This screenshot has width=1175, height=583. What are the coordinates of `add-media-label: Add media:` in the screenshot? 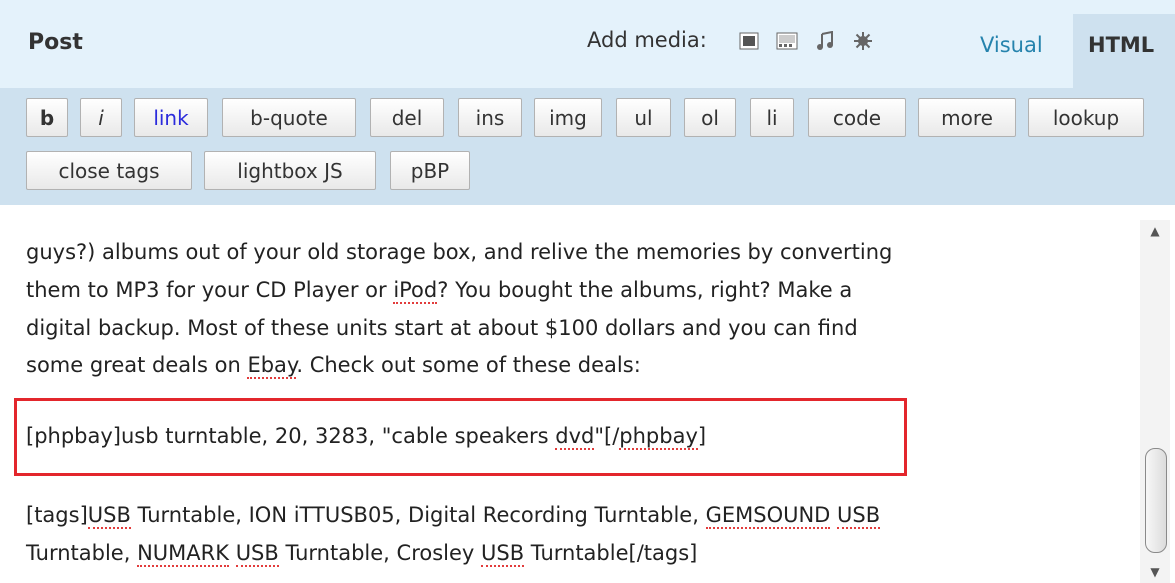 It's located at (647, 40).